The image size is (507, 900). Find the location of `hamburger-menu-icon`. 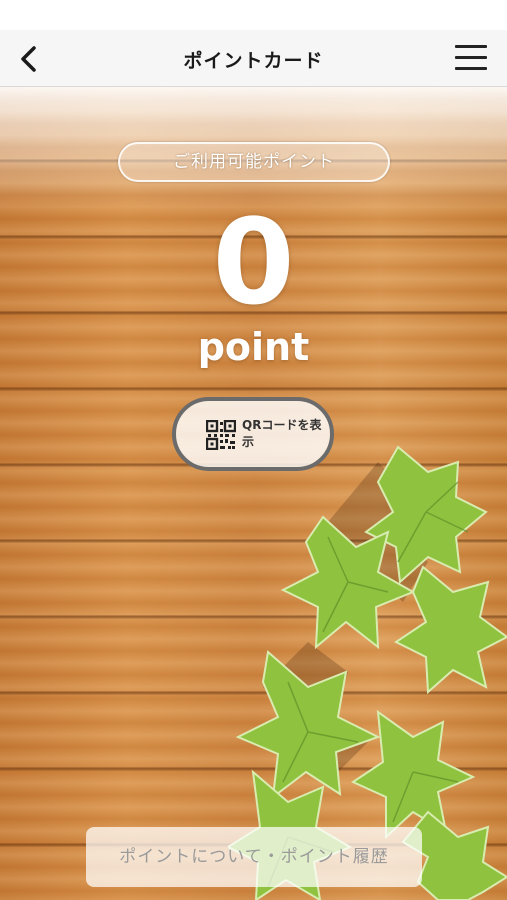

hamburger-menu-icon is located at coordinates (471, 59).